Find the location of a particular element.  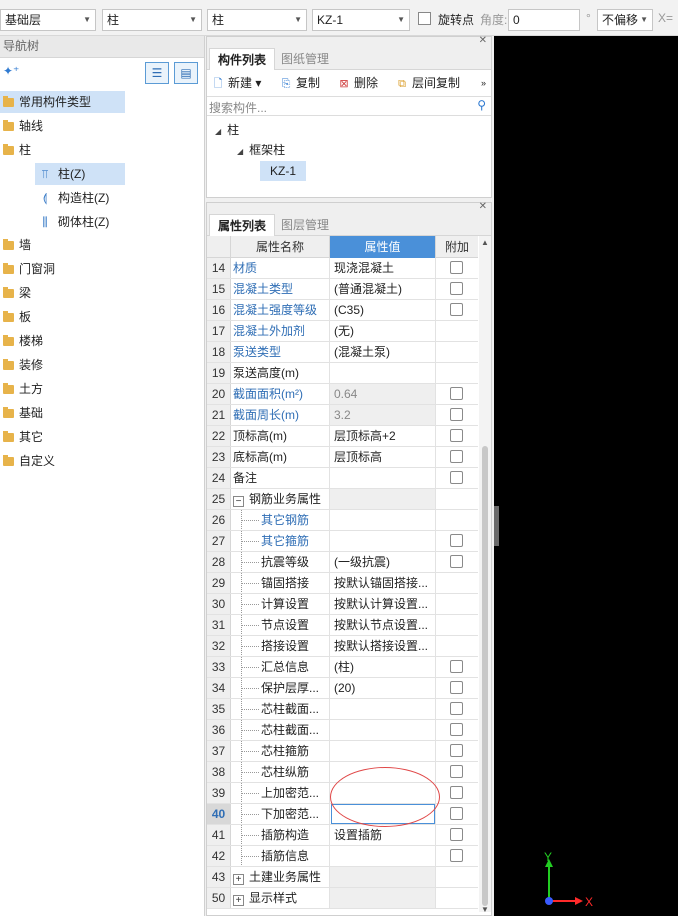

offset-select: 不偏移 ▼ is located at coordinates (625, 20).